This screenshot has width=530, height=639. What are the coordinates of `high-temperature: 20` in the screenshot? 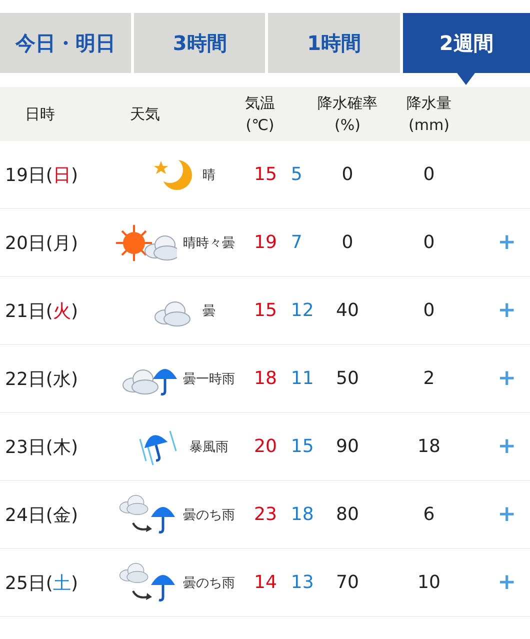 It's located at (265, 446).